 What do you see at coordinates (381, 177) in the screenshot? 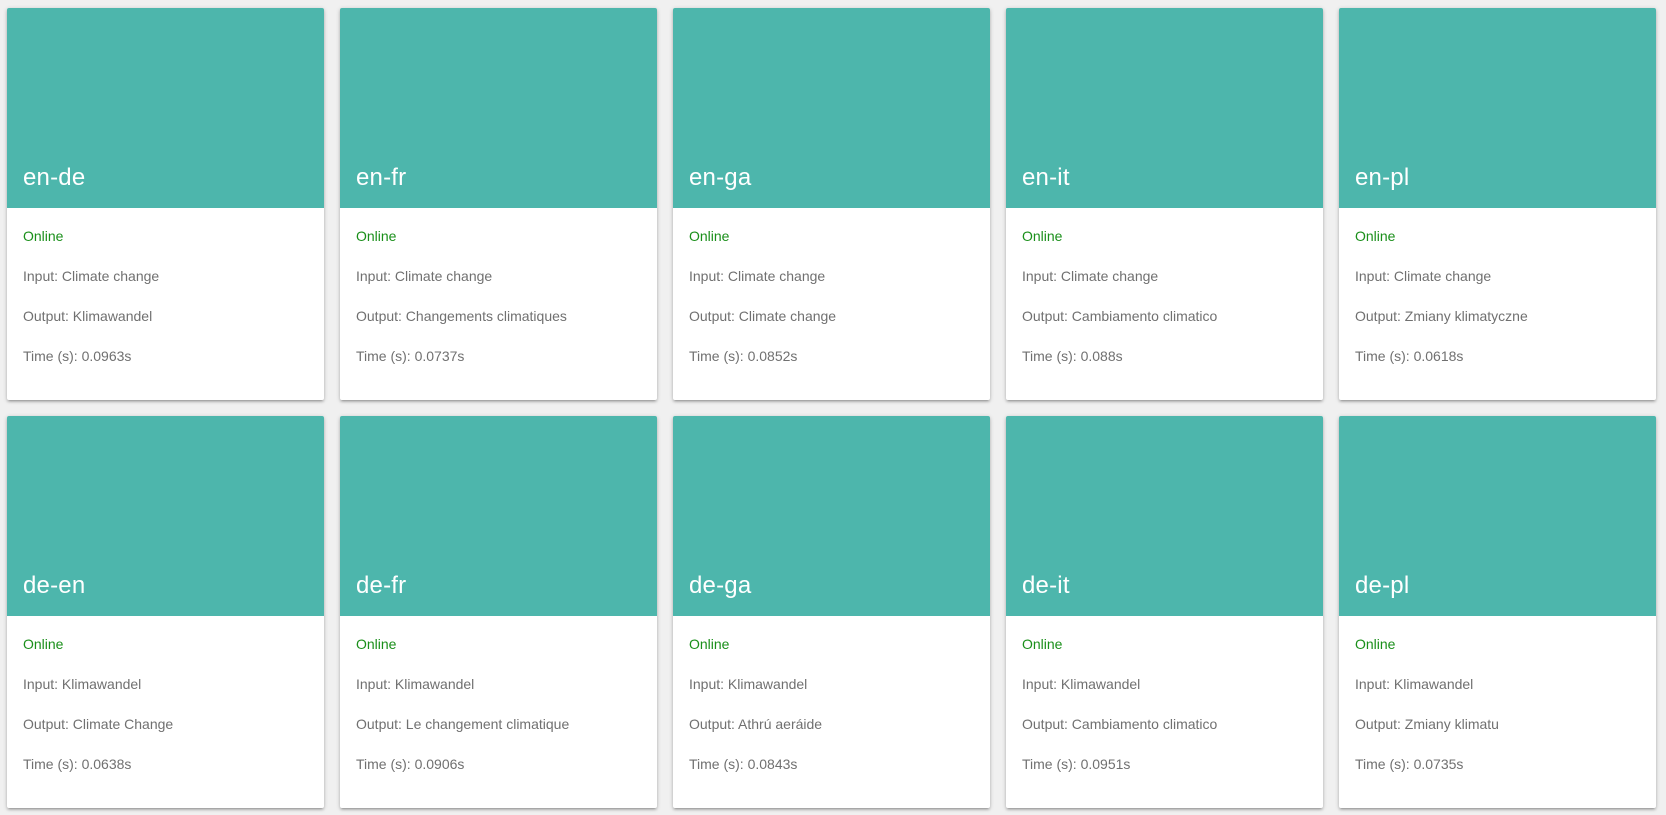
I see `card-title: en-fr` at bounding box center [381, 177].